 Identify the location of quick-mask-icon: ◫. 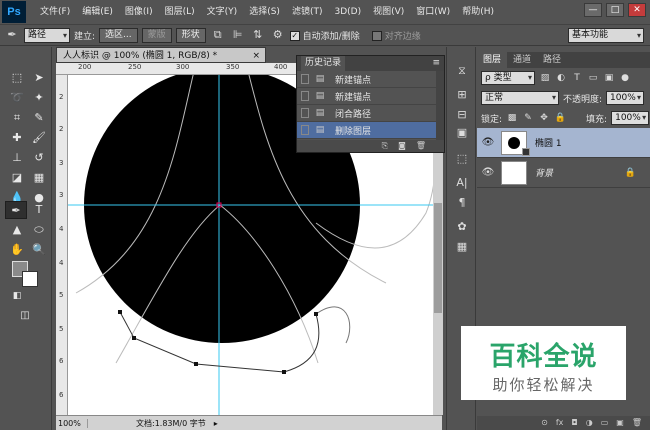
(25, 316).